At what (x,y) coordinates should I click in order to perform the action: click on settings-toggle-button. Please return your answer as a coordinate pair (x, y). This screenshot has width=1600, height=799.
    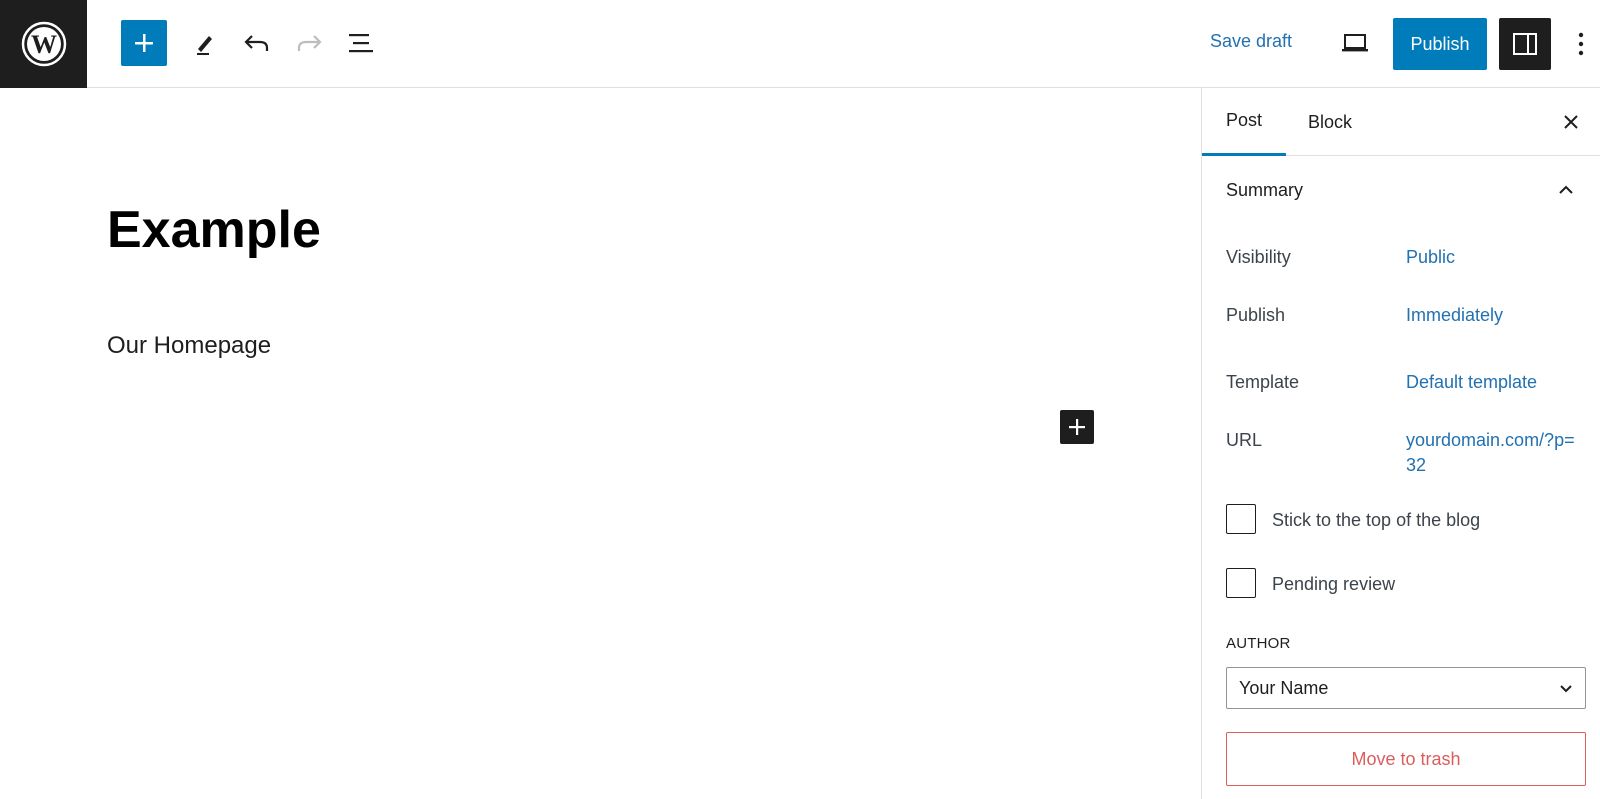
    Looking at the image, I should click on (1525, 44).